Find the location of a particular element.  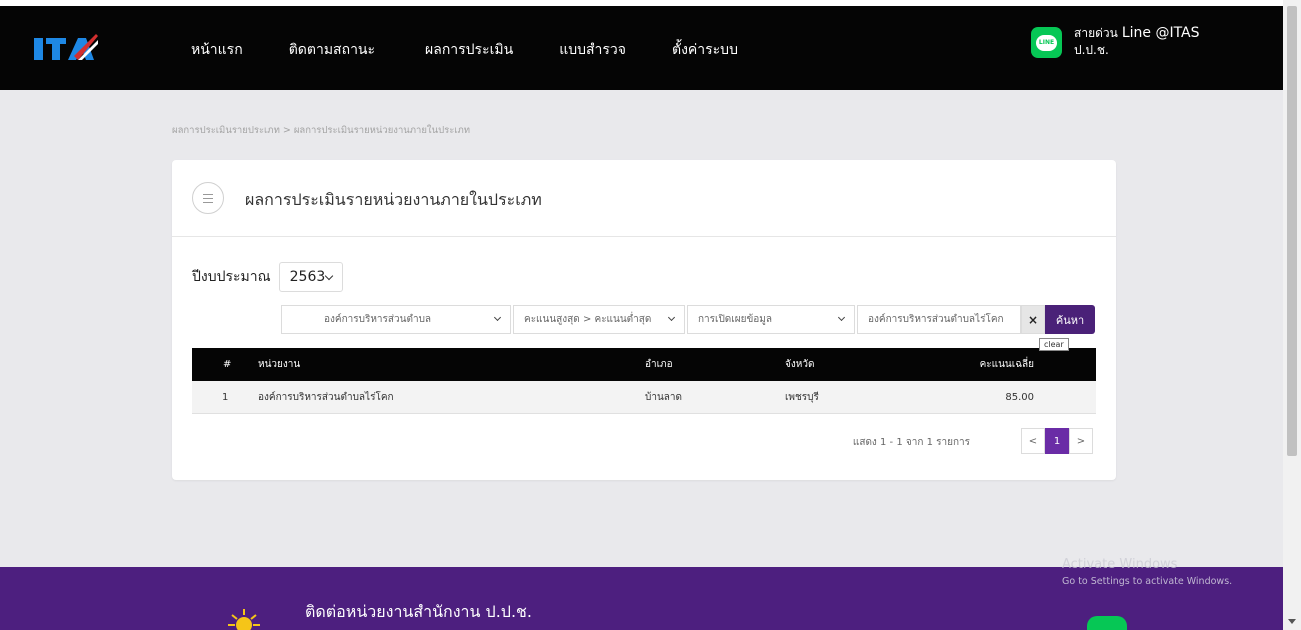

nacc-emblem-icon is located at coordinates (244, 619).